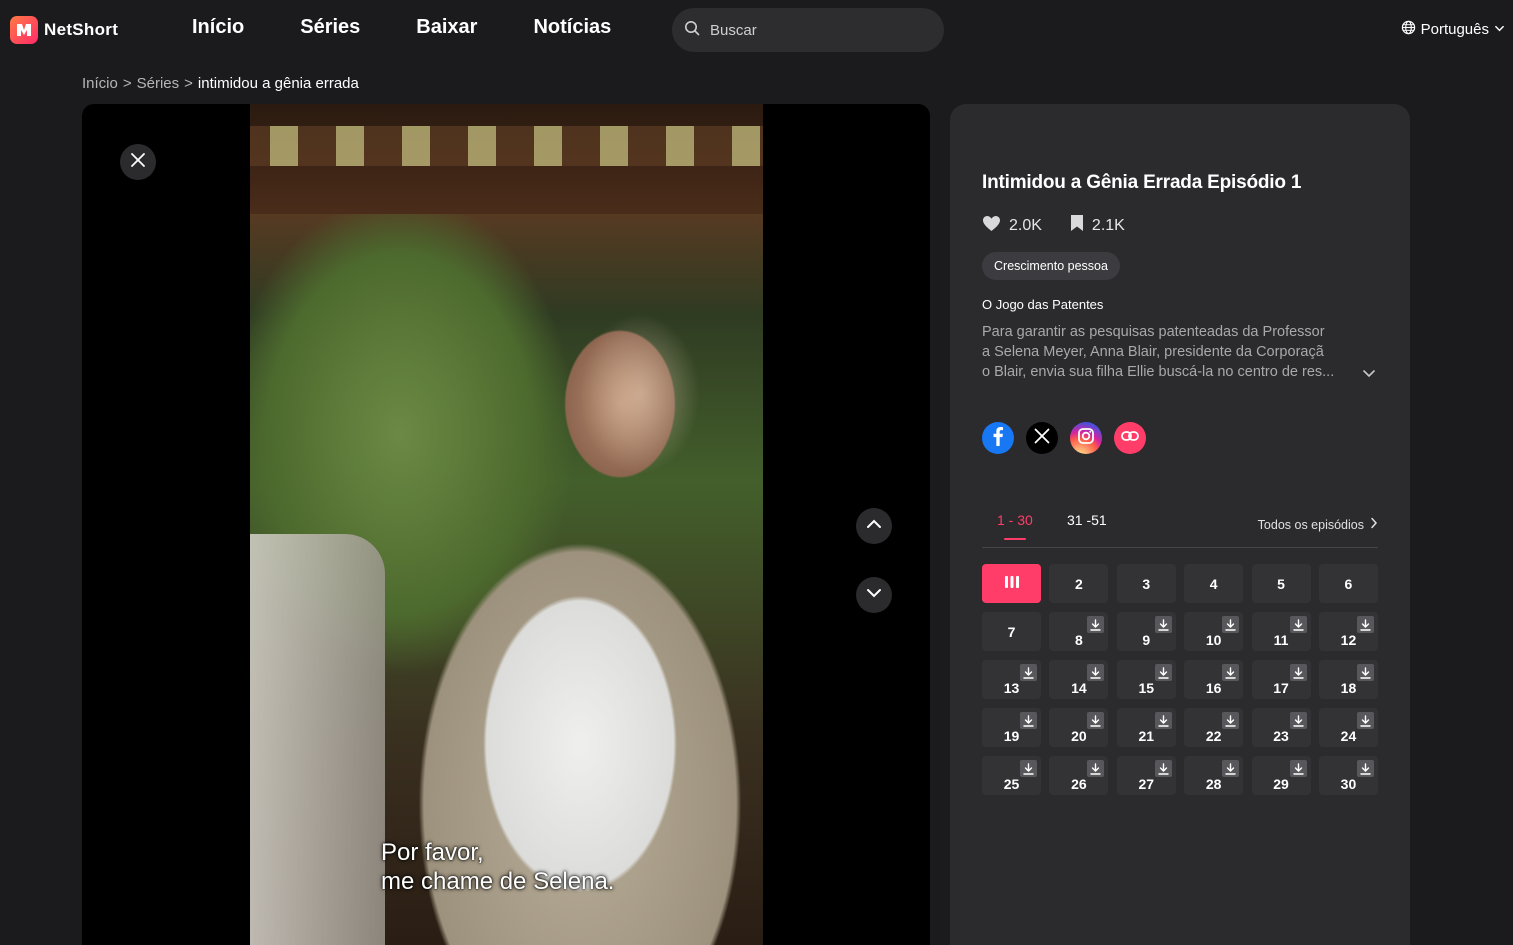  Describe the element at coordinates (138, 162) in the screenshot. I see `close-button` at that location.